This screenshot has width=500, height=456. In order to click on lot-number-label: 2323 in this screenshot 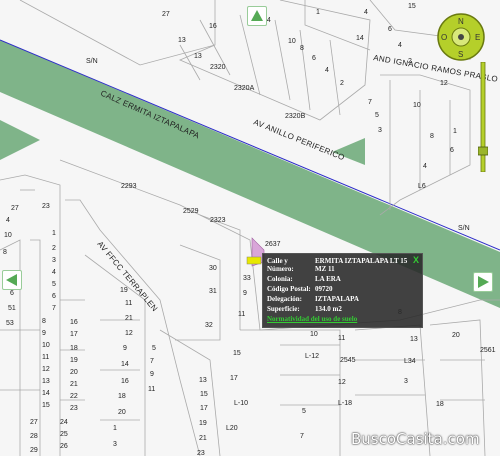, I will do `click(218, 220)`.